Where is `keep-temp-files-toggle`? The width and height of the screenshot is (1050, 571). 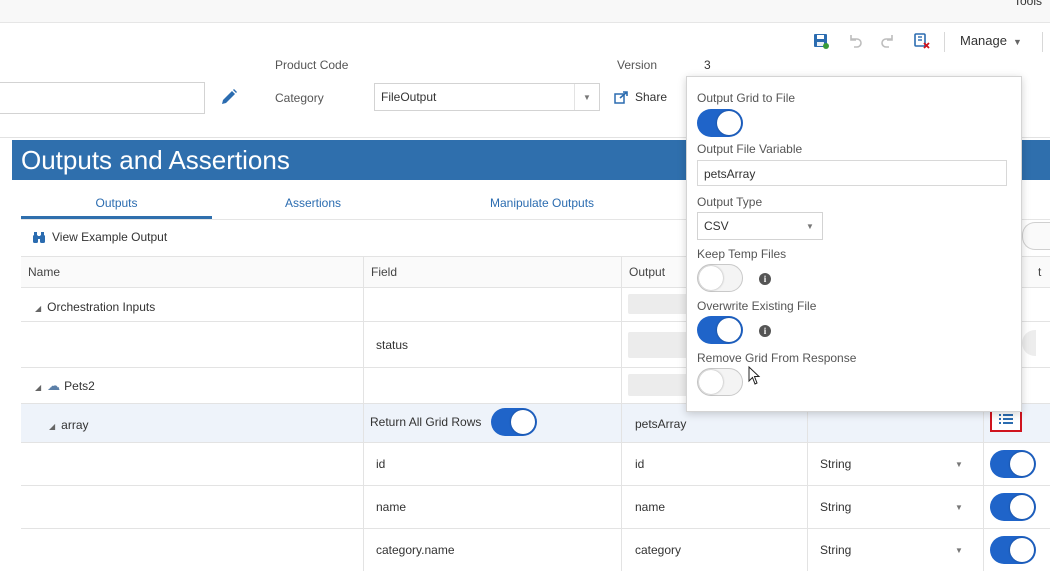 keep-temp-files-toggle is located at coordinates (720, 278).